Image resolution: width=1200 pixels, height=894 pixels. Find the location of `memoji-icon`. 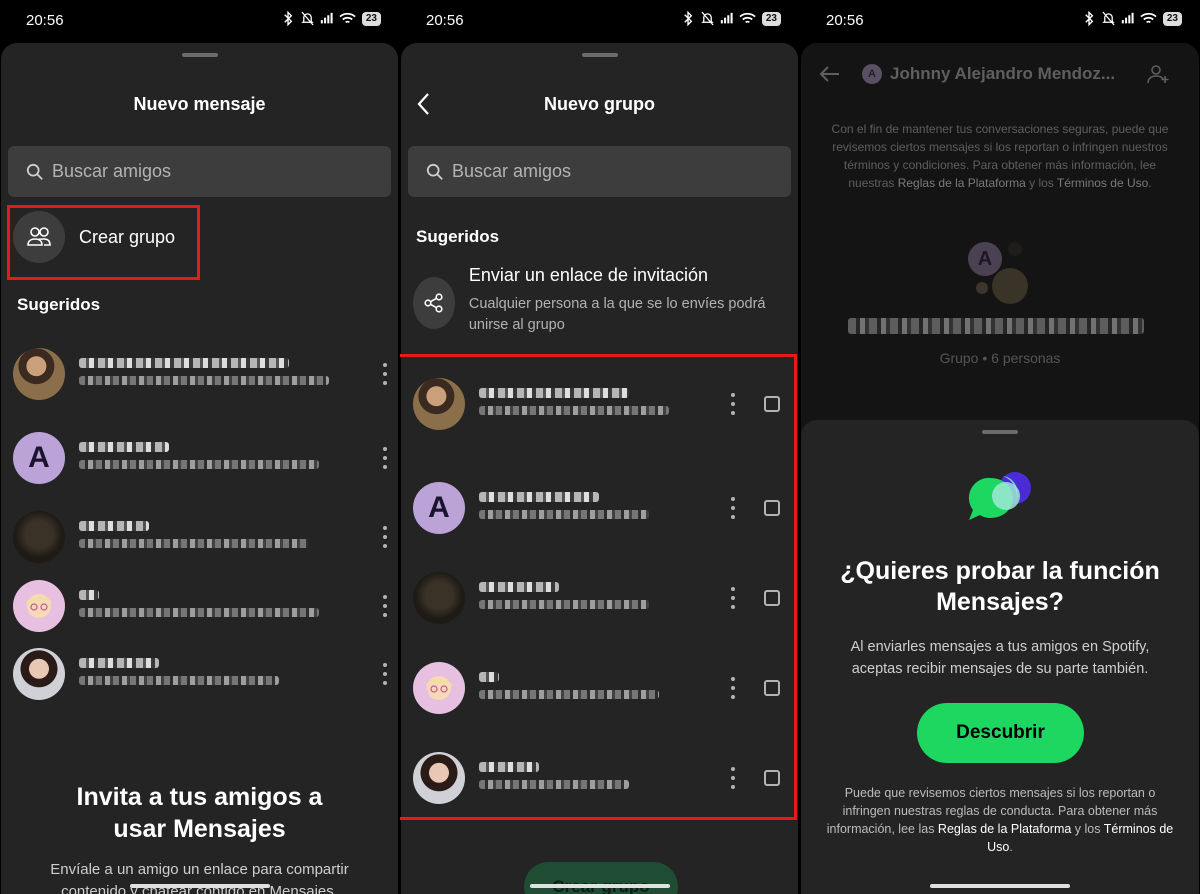

memoji-icon is located at coordinates (39, 606).